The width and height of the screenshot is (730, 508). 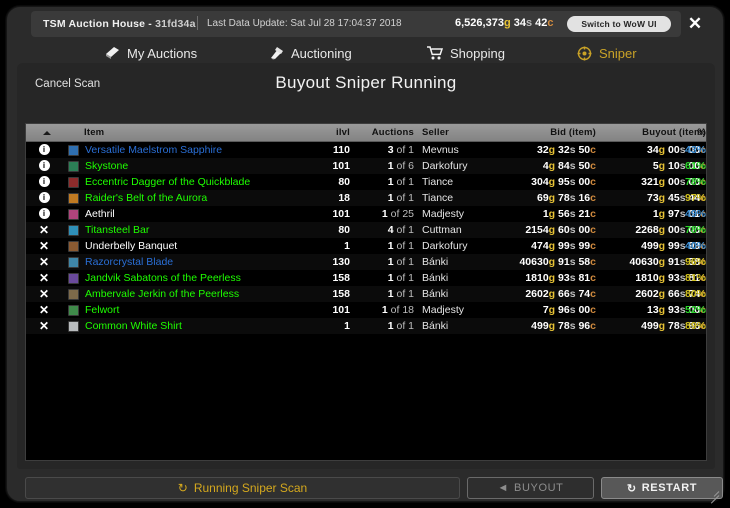 I want to click on spinner-icon: ↻, so click(x=182, y=488).